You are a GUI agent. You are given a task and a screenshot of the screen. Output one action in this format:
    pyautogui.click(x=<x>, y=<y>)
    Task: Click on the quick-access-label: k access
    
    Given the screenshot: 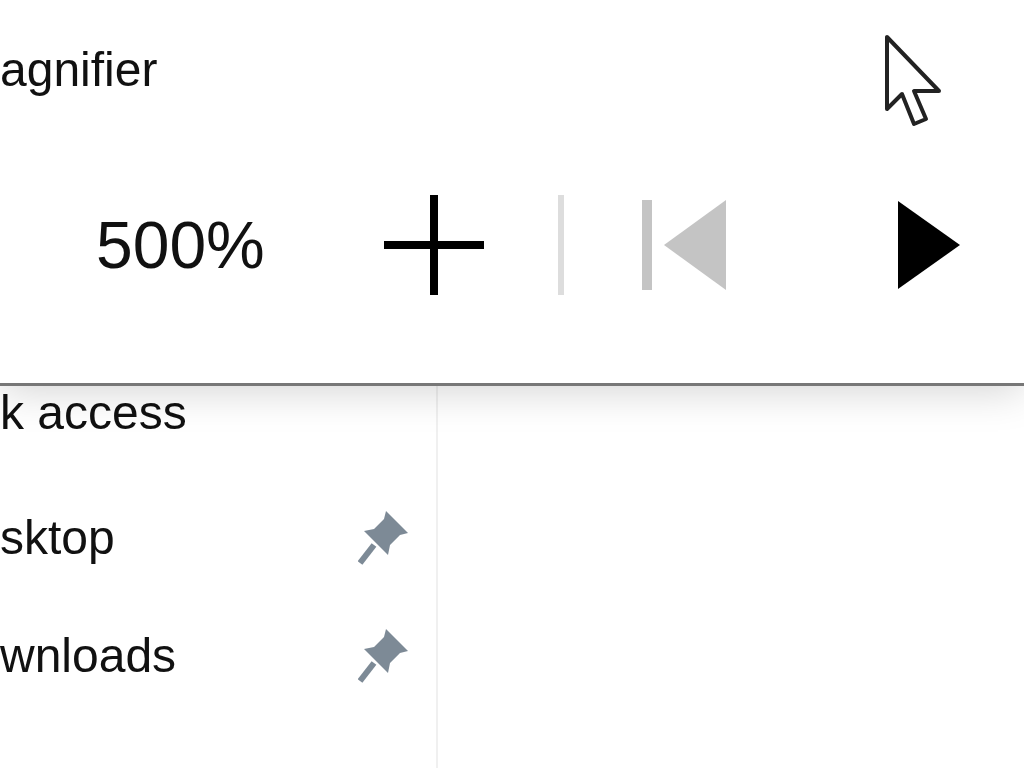 What is the action you would take?
    pyautogui.click(x=218, y=413)
    